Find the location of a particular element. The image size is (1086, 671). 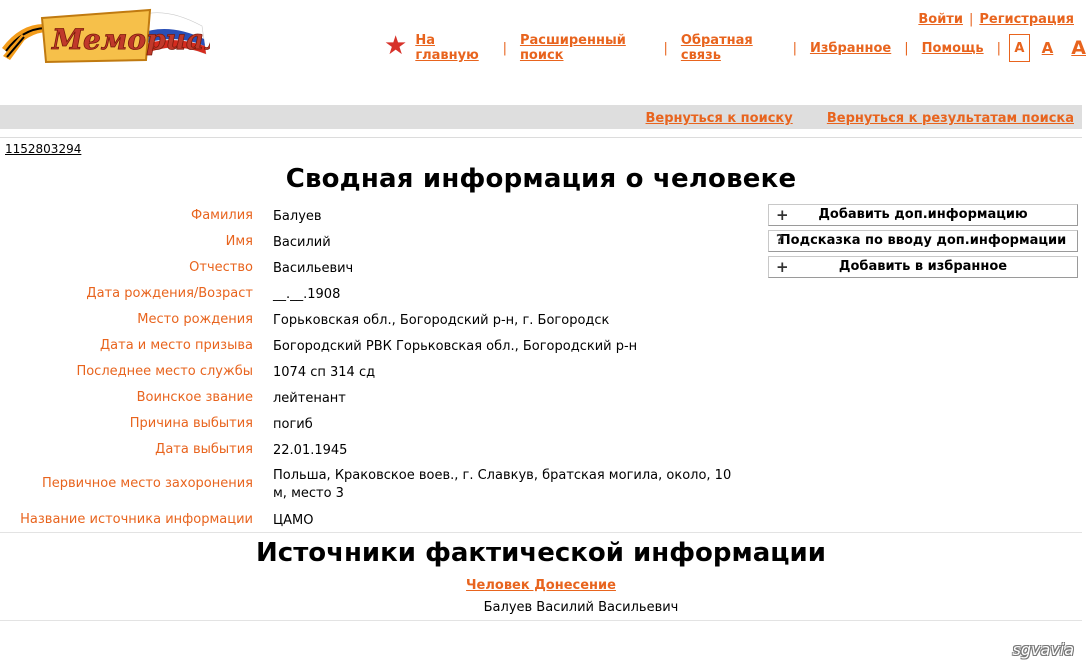

button-label: Добавить в избранное is located at coordinates (923, 266).